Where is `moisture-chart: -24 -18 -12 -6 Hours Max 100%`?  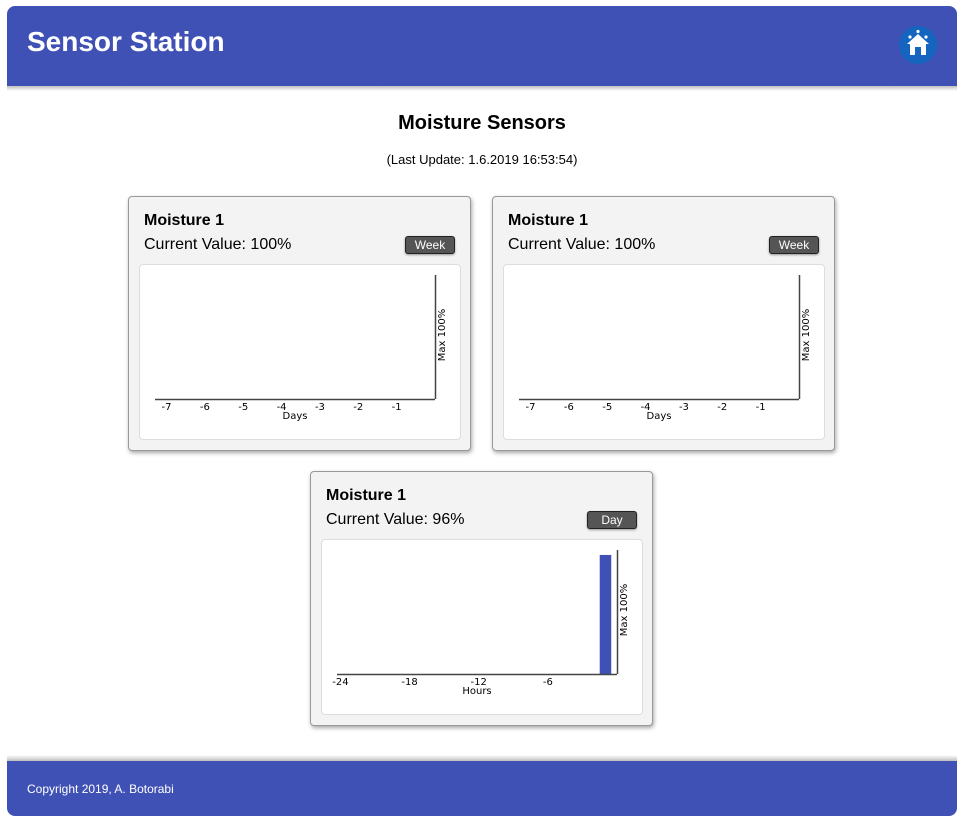
moisture-chart: -24 -18 -12 -6 Hours Max 100% is located at coordinates (482, 627).